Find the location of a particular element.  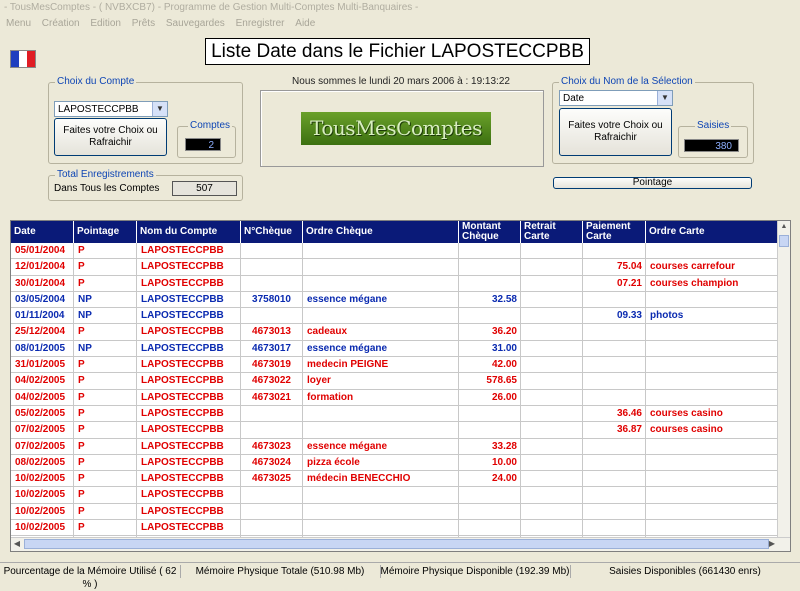

cell-date: 07/02/2005 is located at coordinates (42, 430).